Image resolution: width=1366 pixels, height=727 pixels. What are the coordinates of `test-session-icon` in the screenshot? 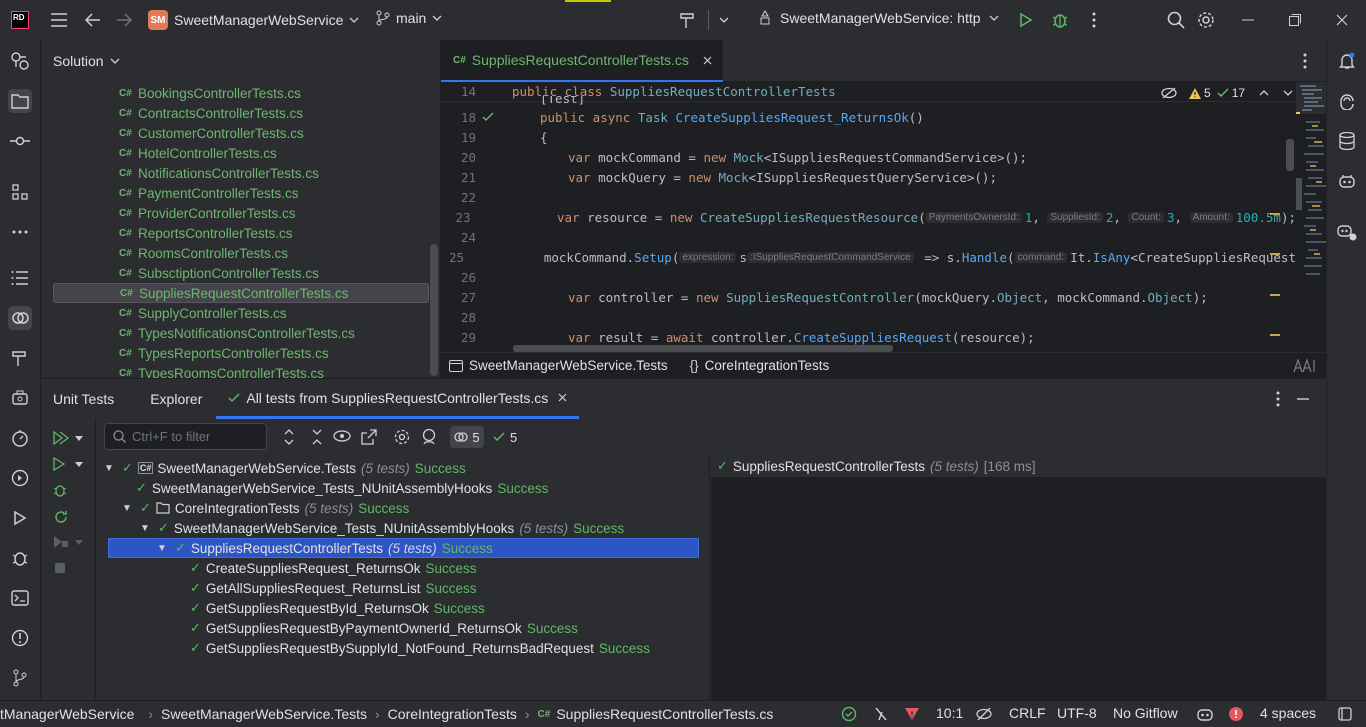 It's located at (429, 437).